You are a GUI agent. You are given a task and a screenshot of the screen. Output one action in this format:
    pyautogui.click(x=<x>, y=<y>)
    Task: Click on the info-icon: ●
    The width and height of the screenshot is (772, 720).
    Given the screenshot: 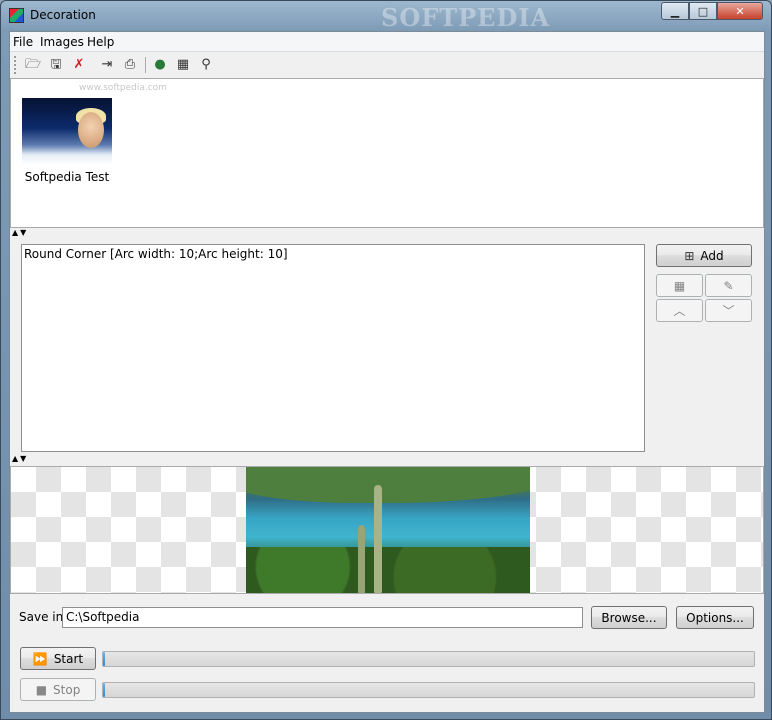 What is the action you would take?
    pyautogui.click(x=160, y=65)
    